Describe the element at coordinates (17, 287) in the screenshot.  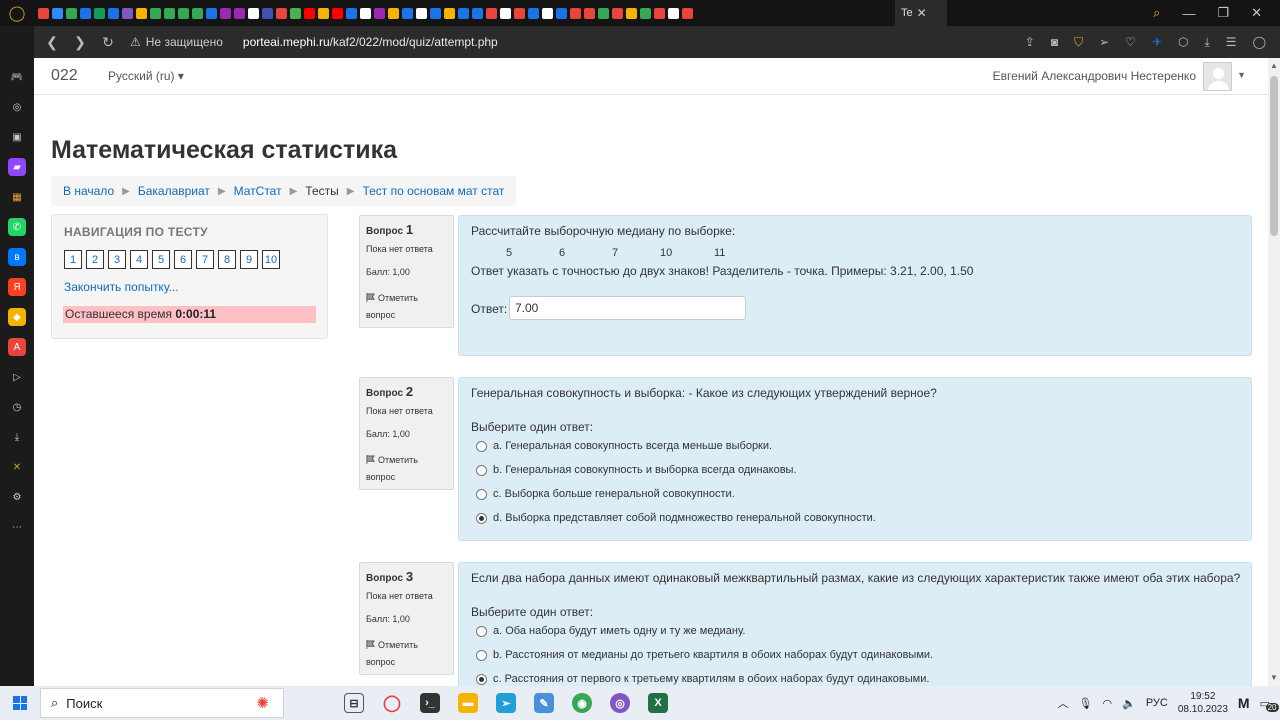
I see `yandex-icon: Я` at that location.